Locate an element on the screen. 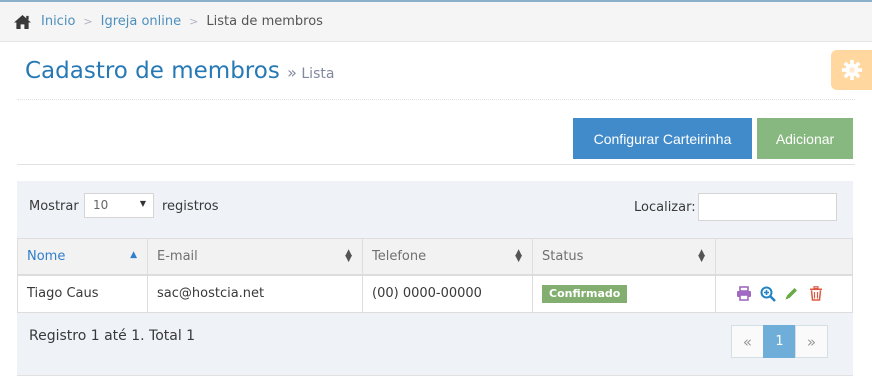 The image size is (872, 387). column-header-status: Status ▲ ▼ is located at coordinates (624, 257).